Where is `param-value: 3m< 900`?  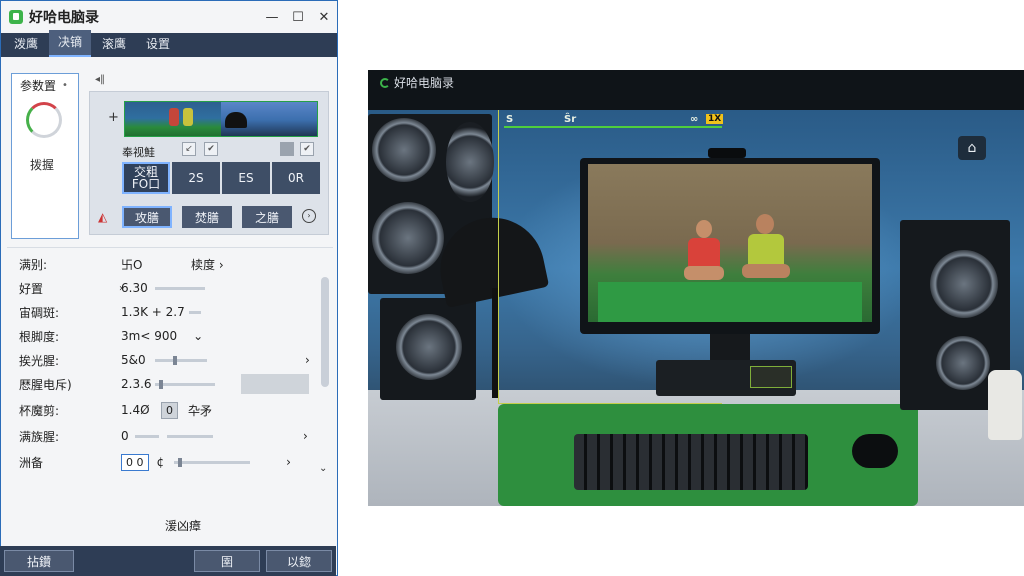
param-value: 3m< 900 is located at coordinates (149, 336).